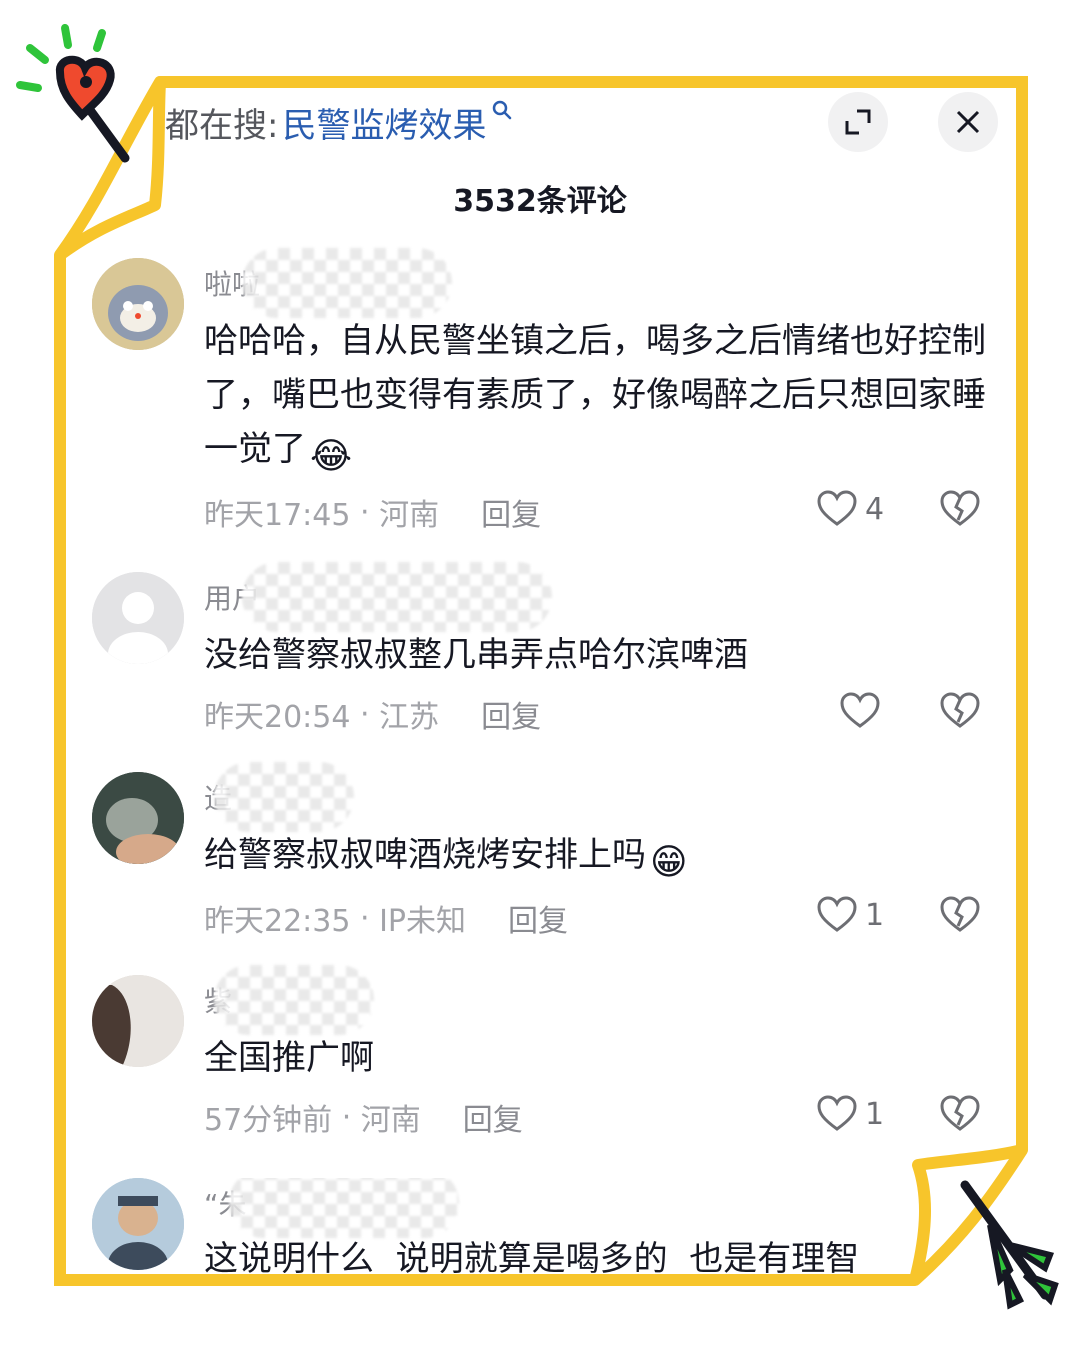 Image resolution: width=1080 pixels, height=1358 pixels. I want to click on comment-count-title: 3532条评论, so click(540, 201).